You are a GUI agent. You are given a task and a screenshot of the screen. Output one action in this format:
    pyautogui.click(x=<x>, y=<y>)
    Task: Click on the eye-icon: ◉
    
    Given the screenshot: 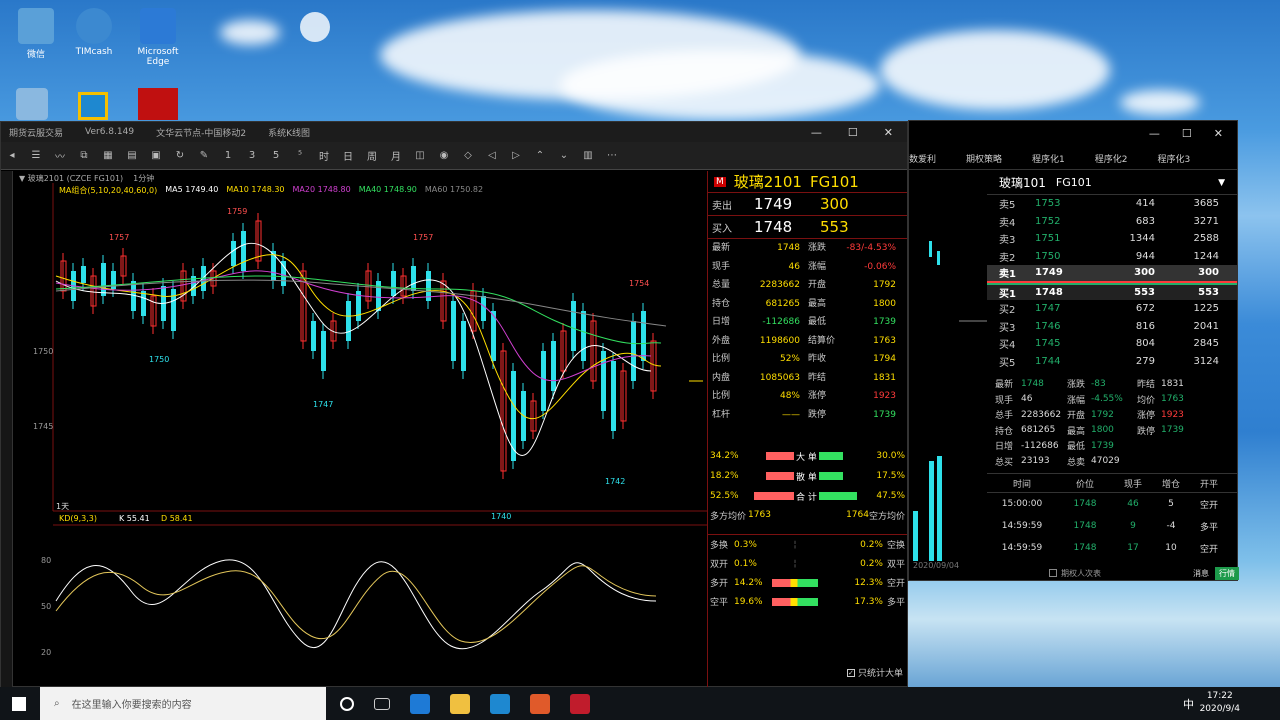 What is the action you would take?
    pyautogui.click(x=444, y=155)
    